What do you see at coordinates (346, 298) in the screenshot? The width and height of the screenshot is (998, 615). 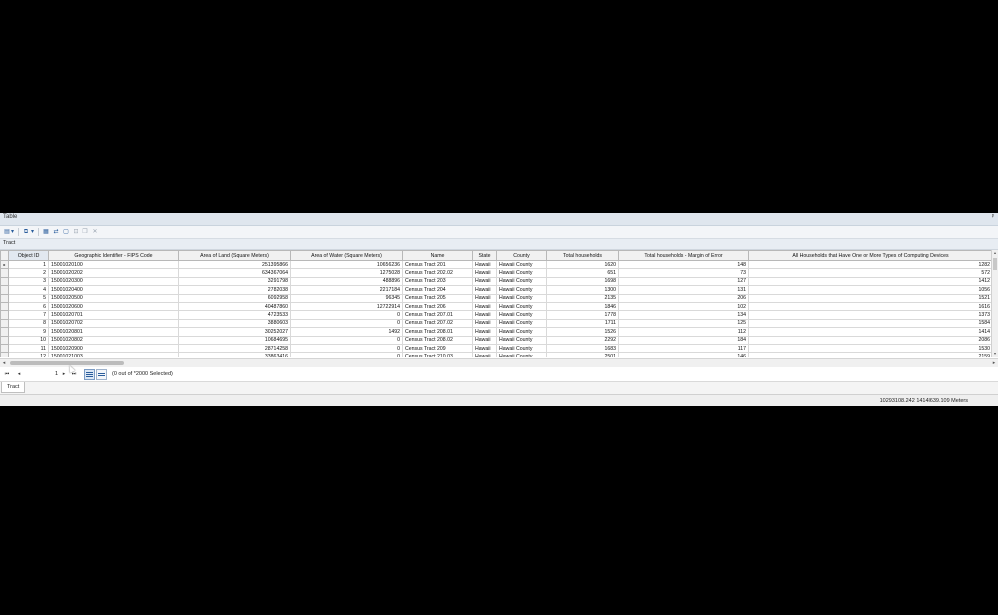 I see `table-cell: 96345` at bounding box center [346, 298].